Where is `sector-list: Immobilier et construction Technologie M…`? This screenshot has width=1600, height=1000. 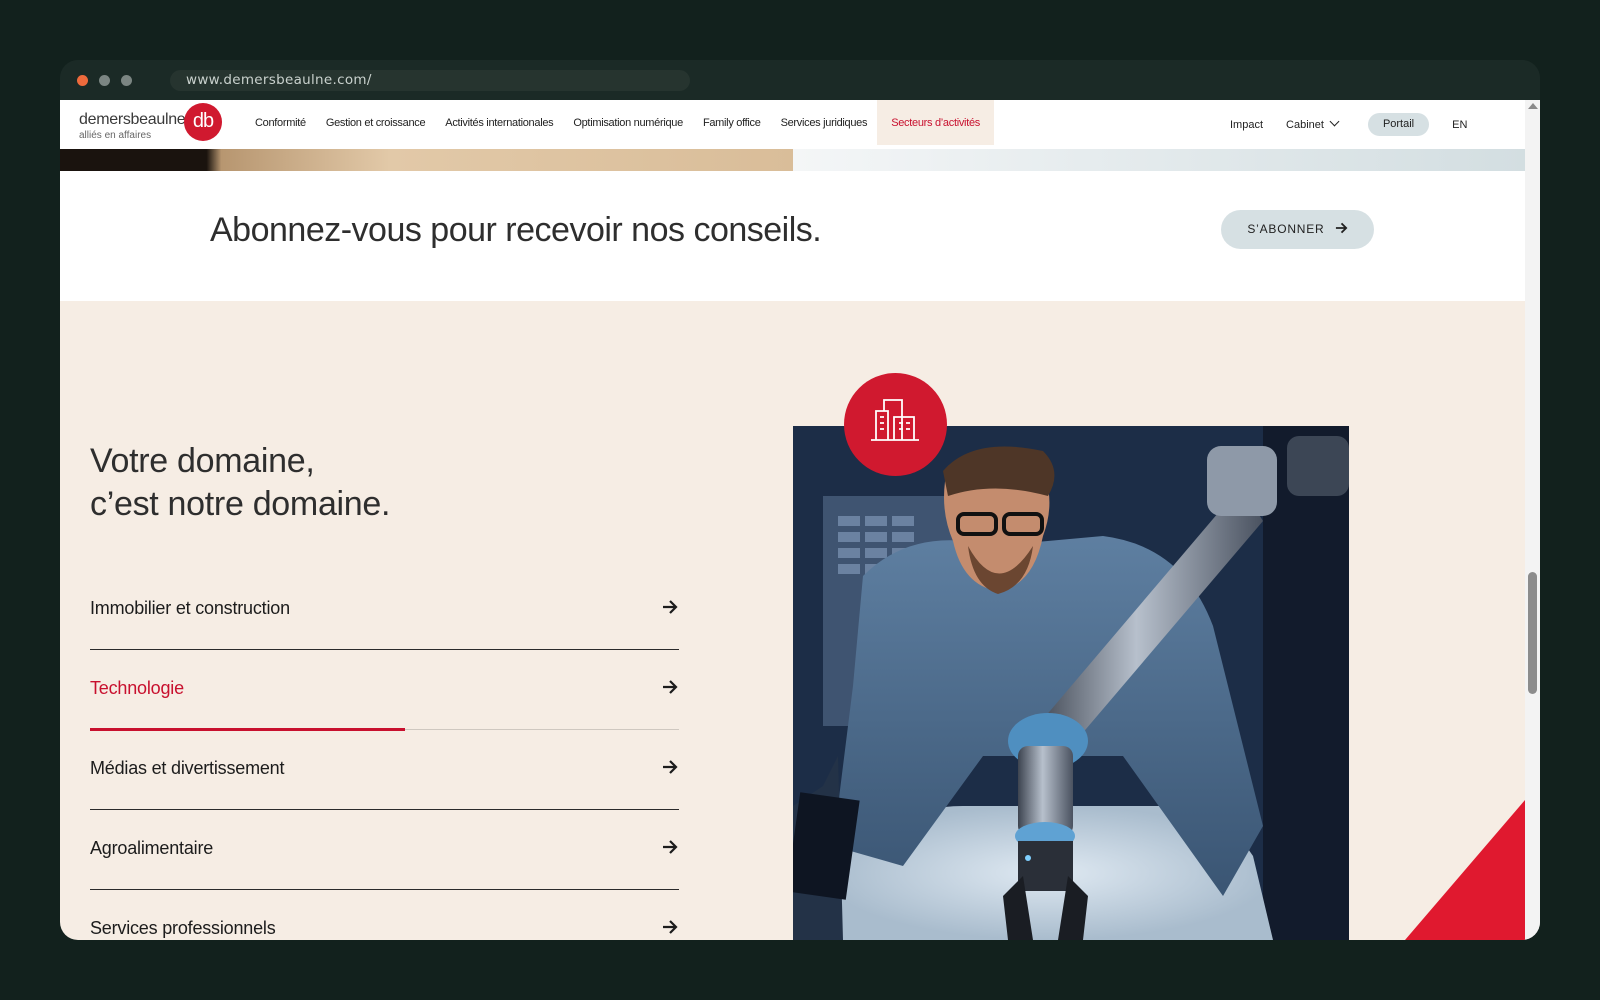 sector-list: Immobilier et construction Technologie M… is located at coordinates (384, 755).